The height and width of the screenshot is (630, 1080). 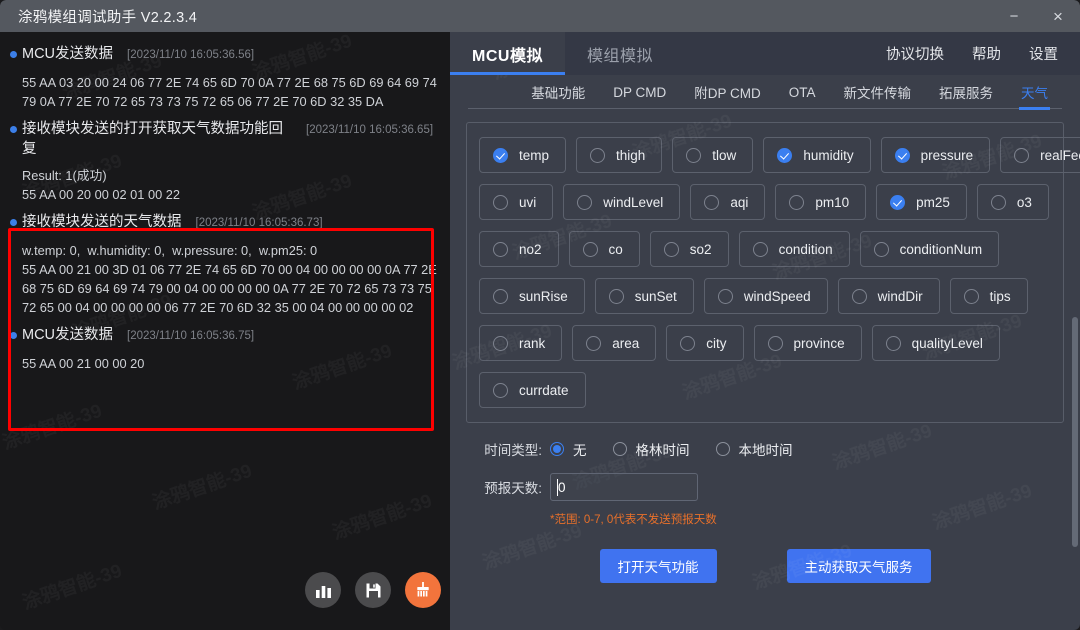 What do you see at coordinates (935, 155) in the screenshot?
I see `checkbox-pressure: pressure` at bounding box center [935, 155].